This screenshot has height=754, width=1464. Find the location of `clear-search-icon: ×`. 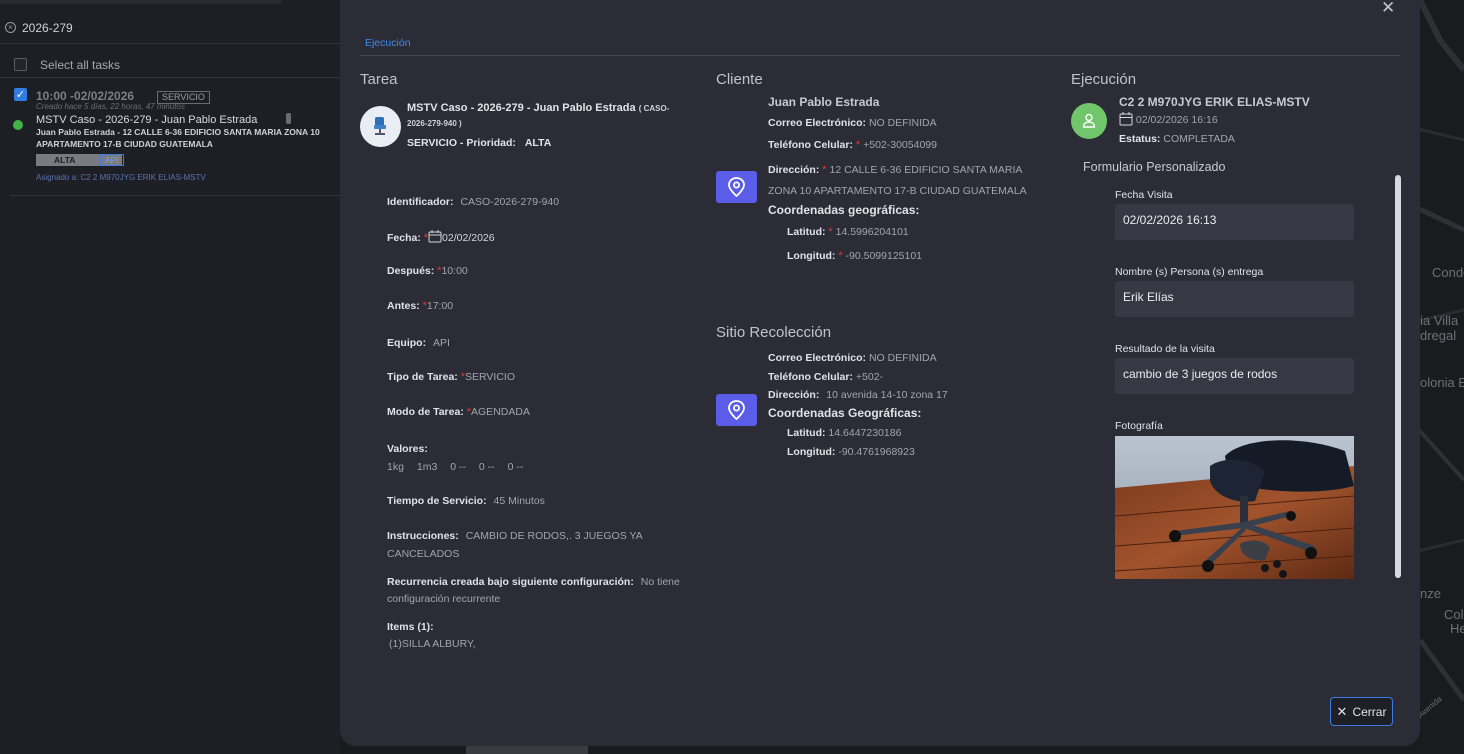

clear-search-icon: × is located at coordinates (10, 27).